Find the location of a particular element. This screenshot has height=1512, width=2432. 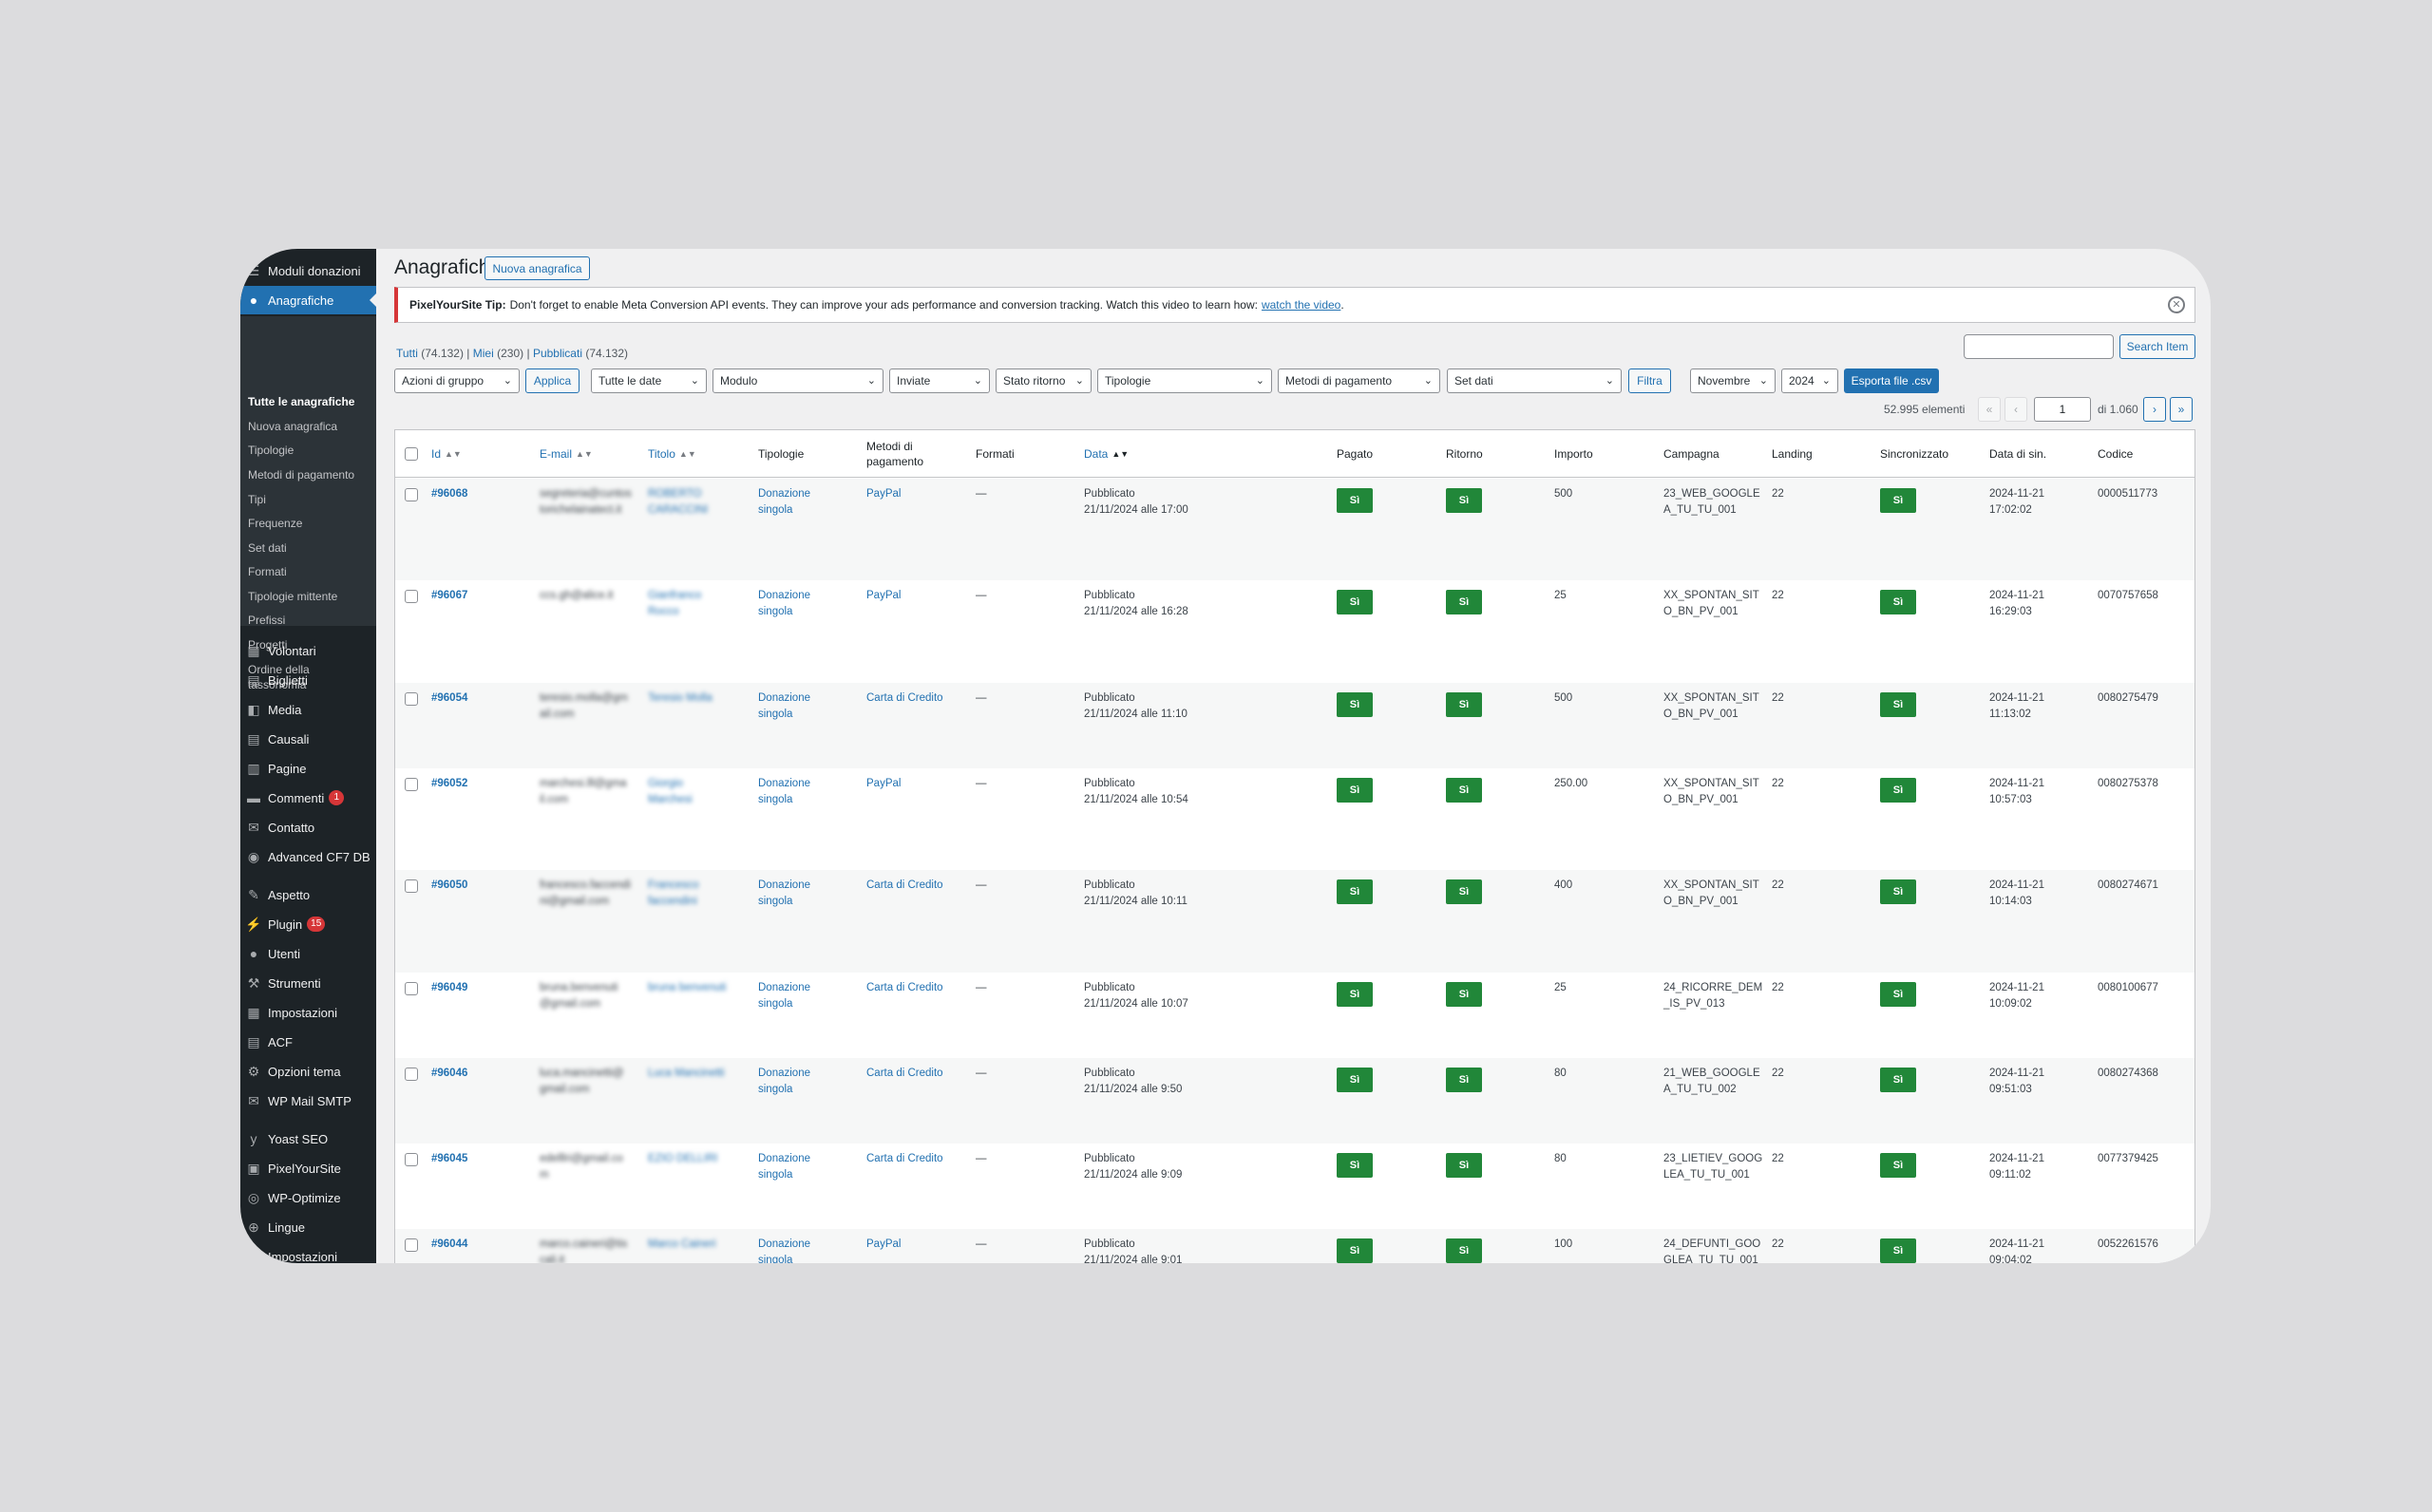

record-id-link: #96068 is located at coordinates (449, 494).